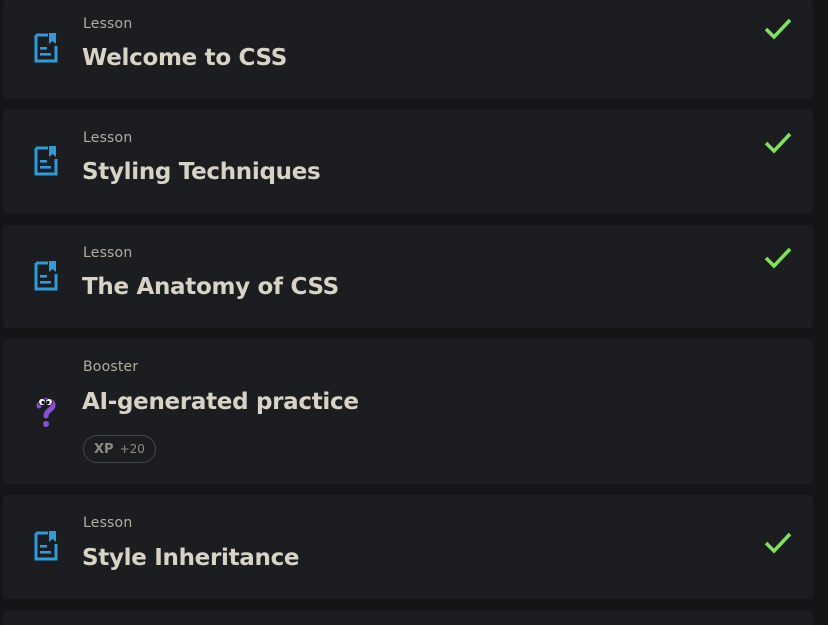 Image resolution: width=828 pixels, height=625 pixels. What do you see at coordinates (201, 172) in the screenshot?
I see `item-title: Styling Techniques` at bounding box center [201, 172].